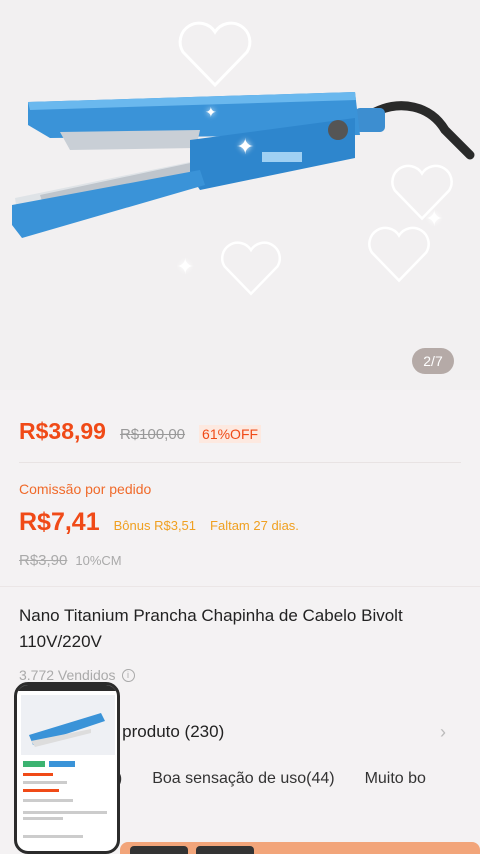 The image size is (480, 854). Describe the element at coordinates (243, 779) in the screenshot. I see `review-tag: Boa sensação de uso(44)` at that location.